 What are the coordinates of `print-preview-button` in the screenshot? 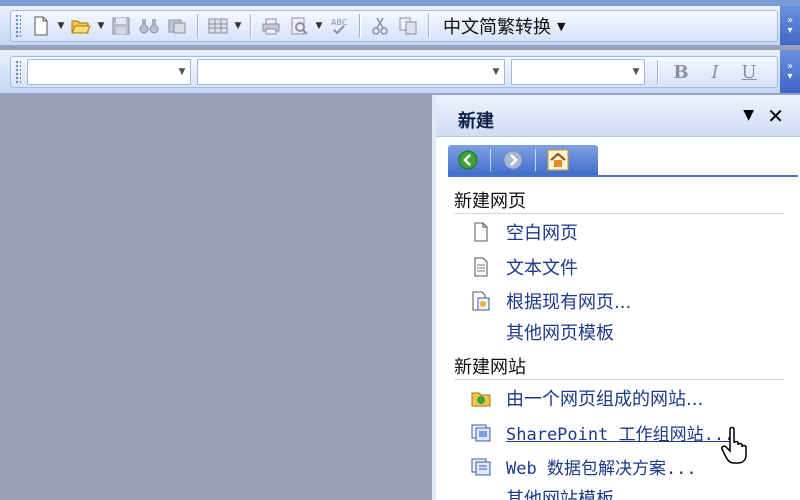 It's located at (299, 26).